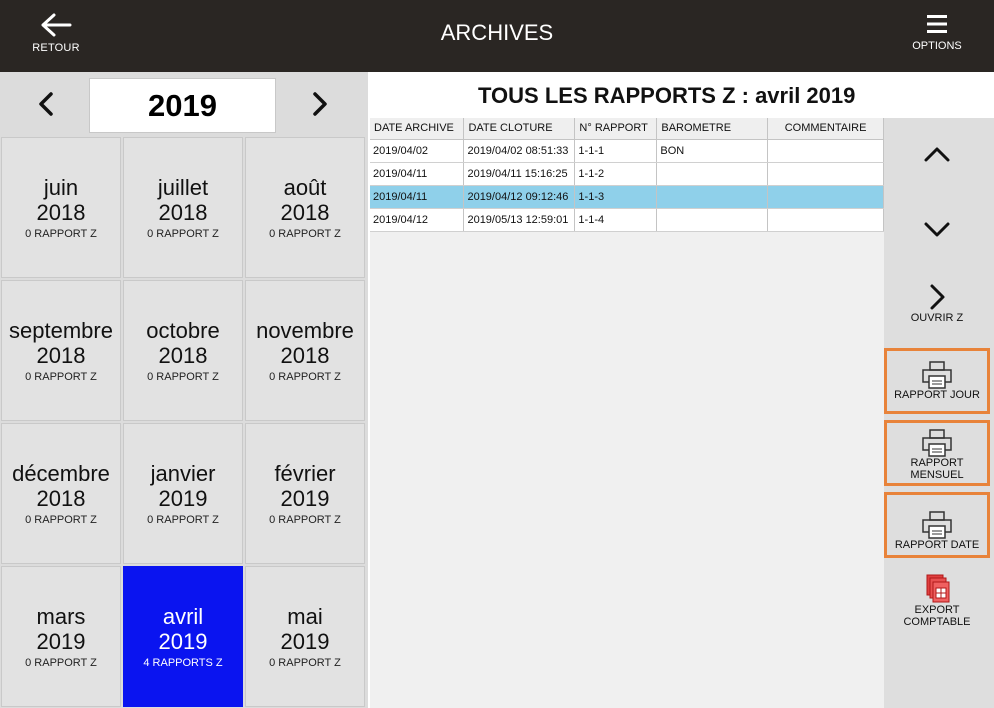  What do you see at coordinates (61, 187) in the screenshot?
I see `month-name: juin` at bounding box center [61, 187].